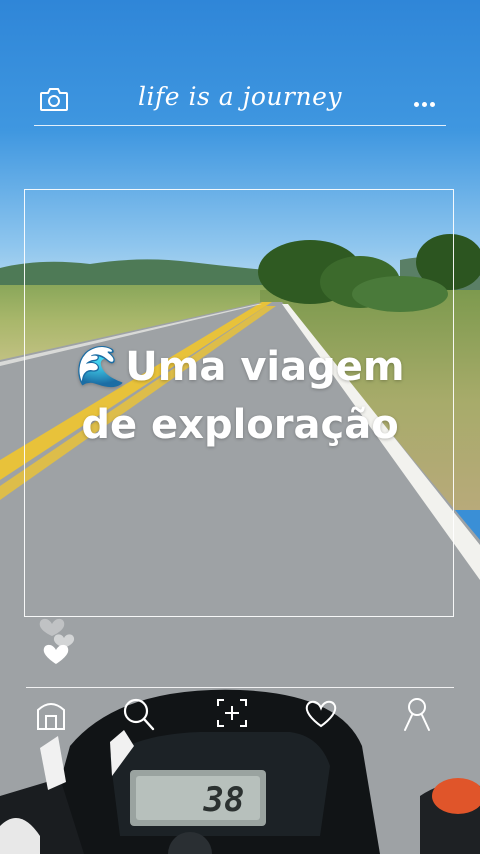 Image resolution: width=480 pixels, height=854 pixels. I want to click on bottom-nav, so click(240, 716).